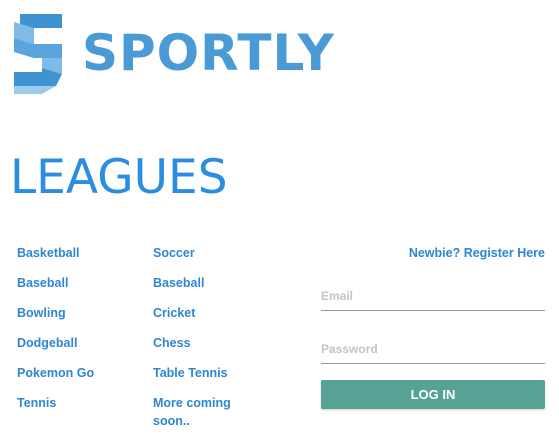 The image size is (559, 439). I want to click on league-link-cricket: Cricket, so click(208, 313).